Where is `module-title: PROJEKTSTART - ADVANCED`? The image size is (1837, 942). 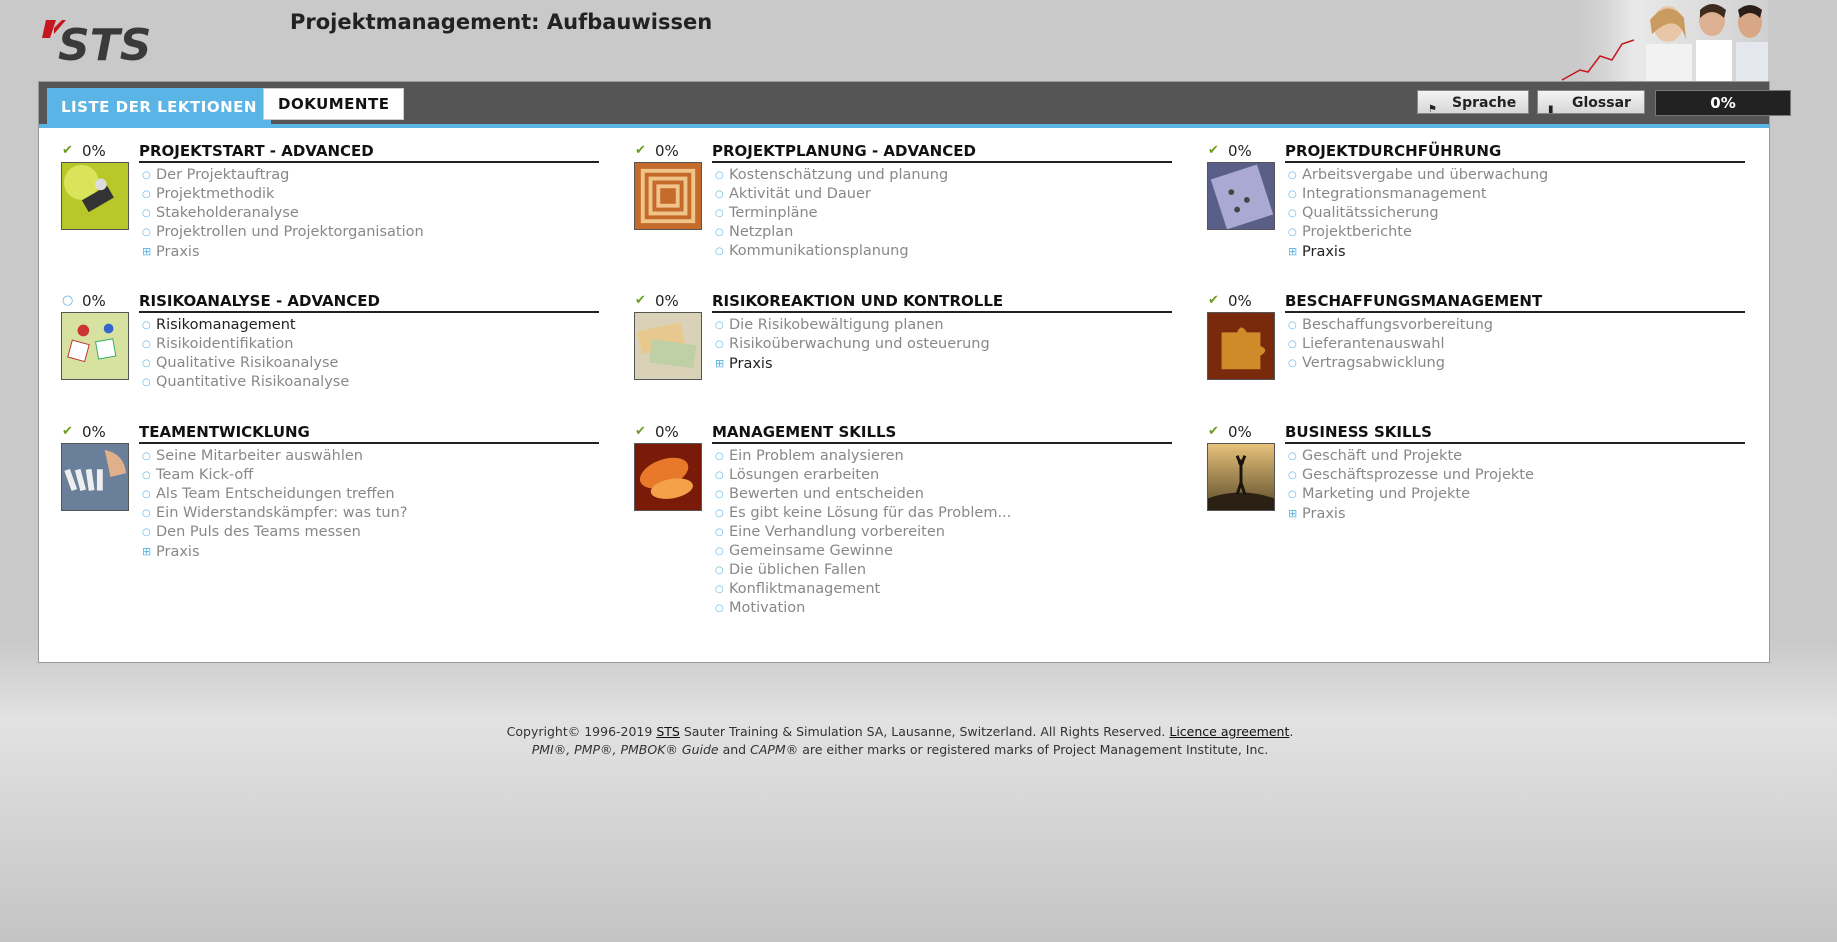 module-title: PROJEKTSTART - ADVANCED is located at coordinates (369, 152).